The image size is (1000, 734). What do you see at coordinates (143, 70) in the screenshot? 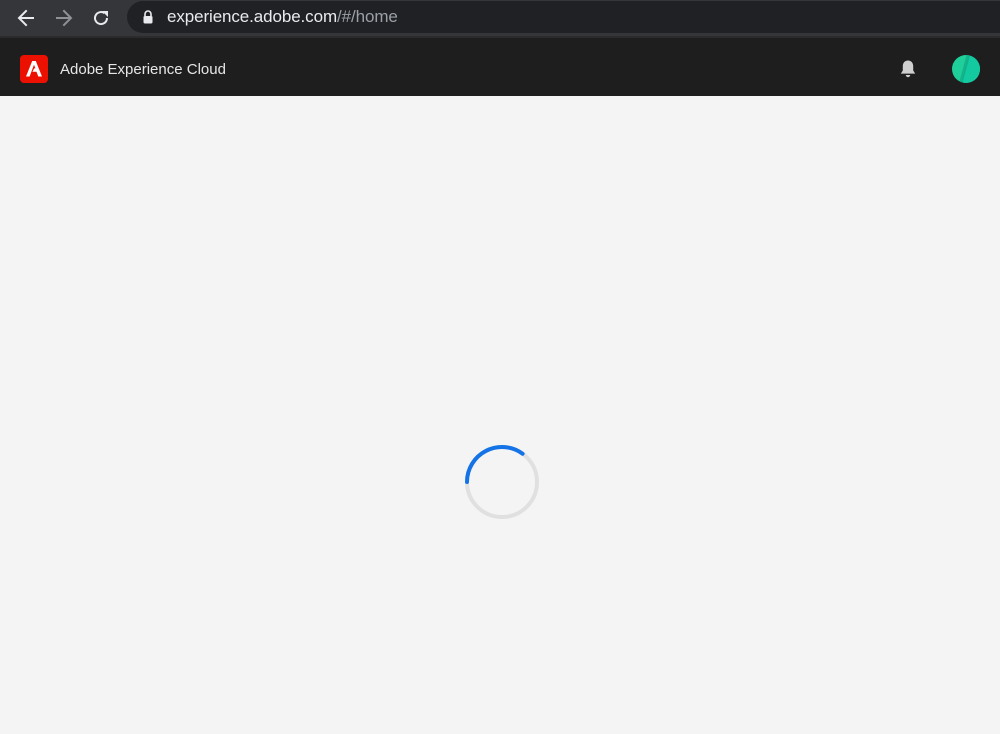
I see `app-title: Adobe Experience Cloud` at bounding box center [143, 70].